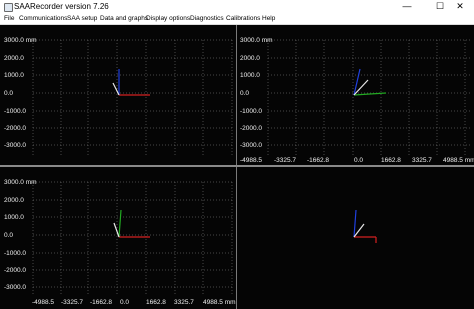 The image size is (474, 309). I want to click on z-axis-vector, so click(355, 223).